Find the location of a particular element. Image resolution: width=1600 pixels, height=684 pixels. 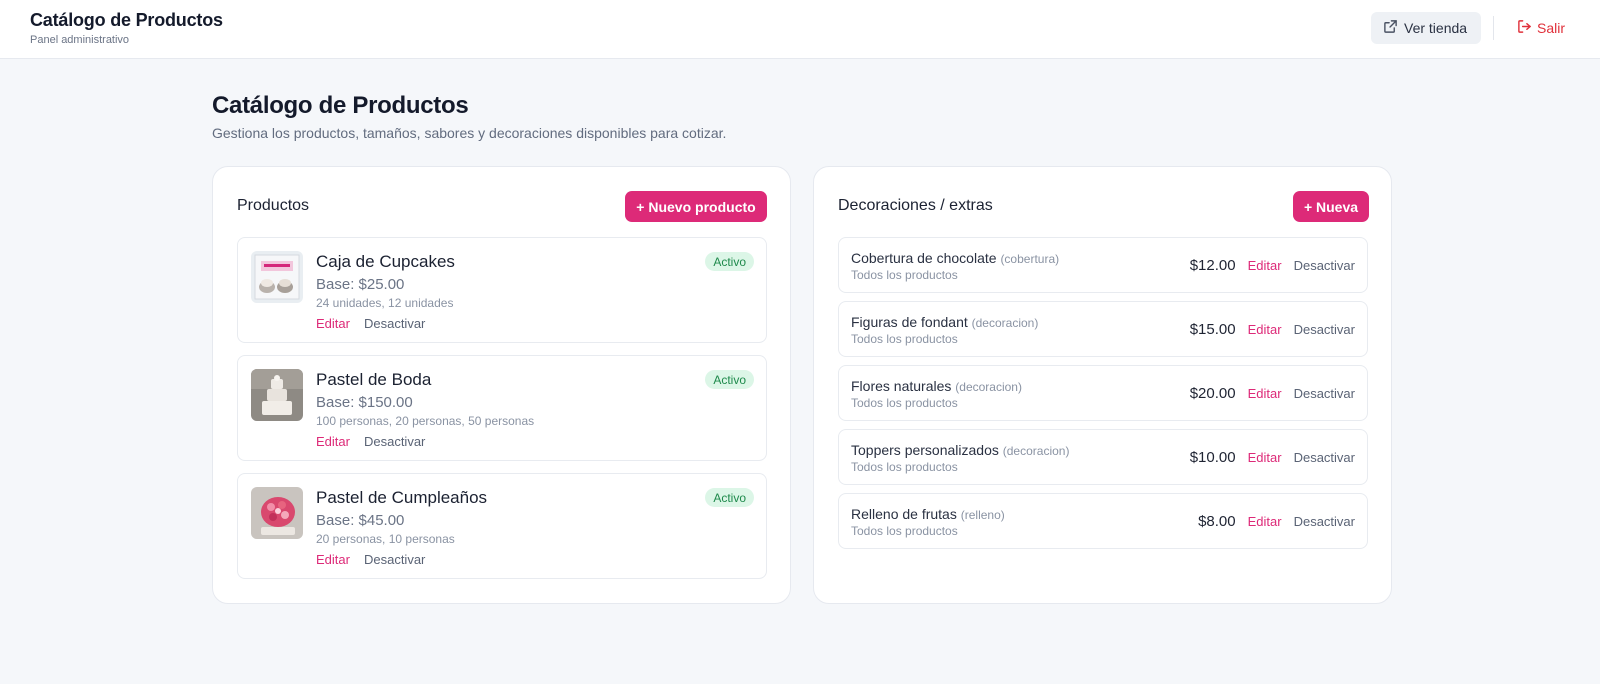

products-title: Productos is located at coordinates (273, 205).